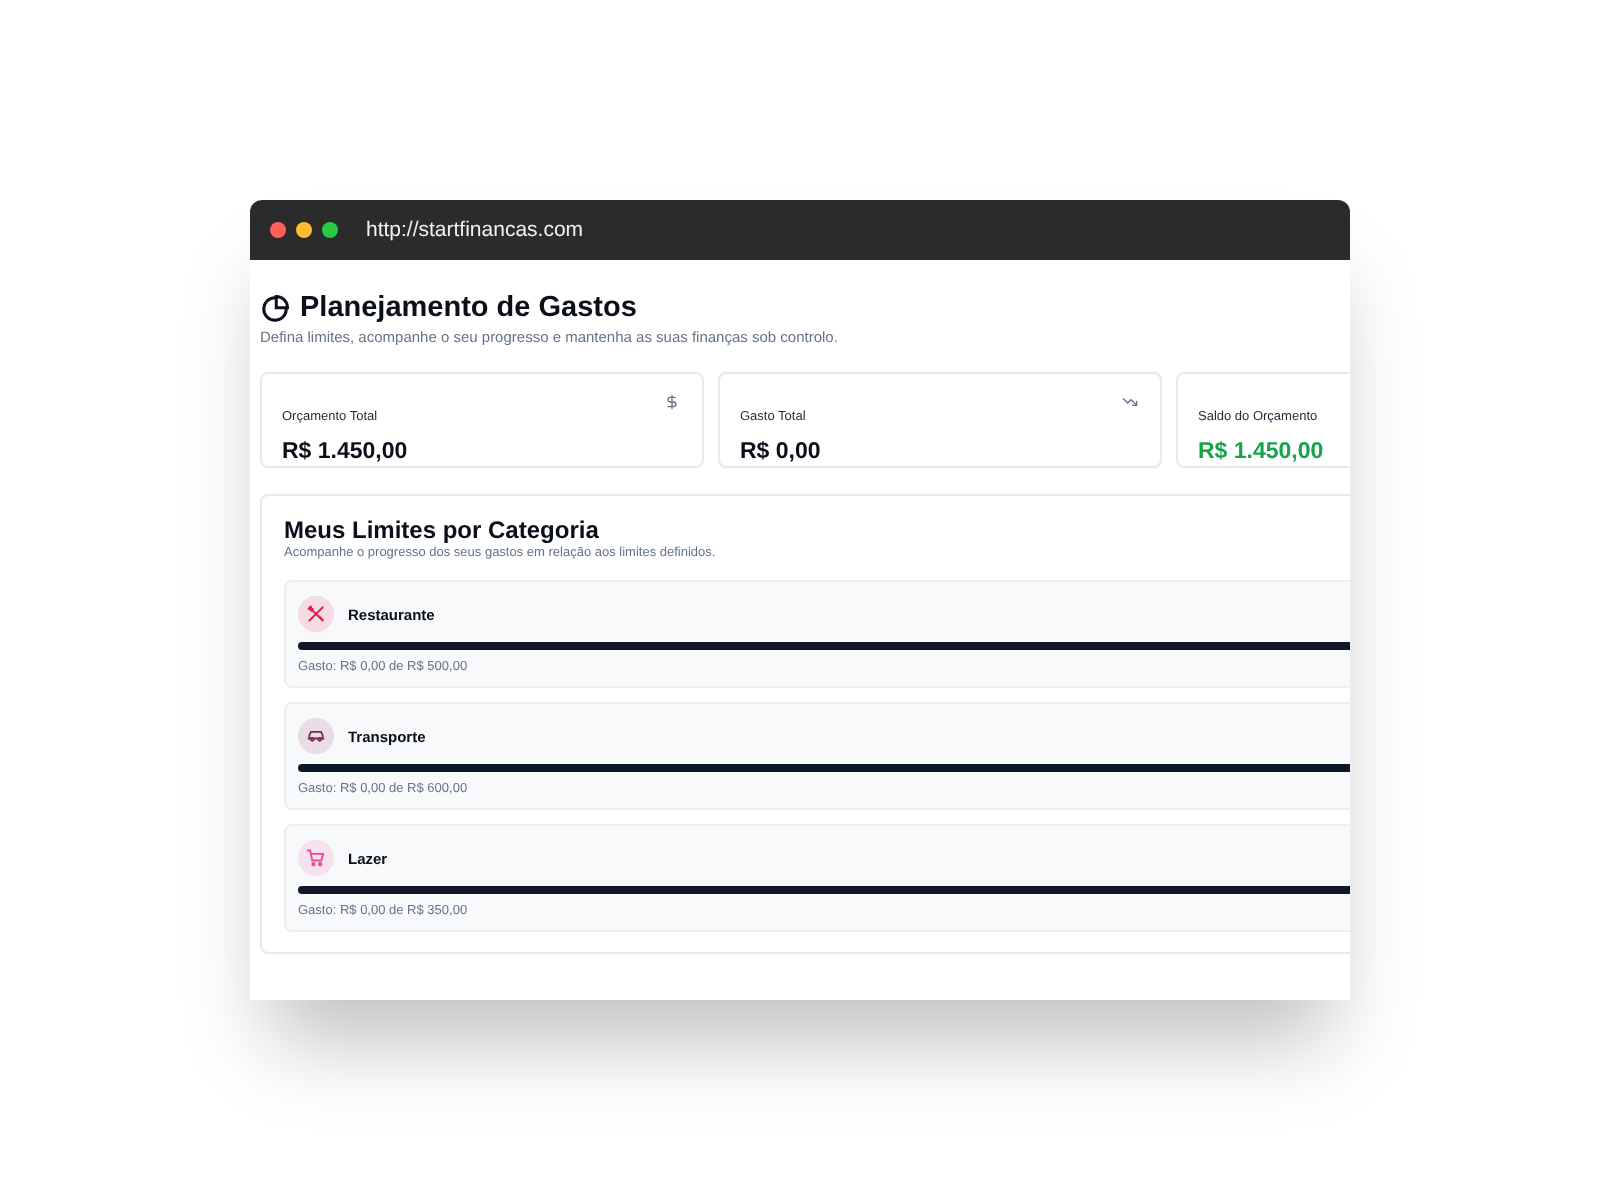 The width and height of the screenshot is (1600, 1200). What do you see at coordinates (304, 230) in the screenshot?
I see `minimize-dot` at bounding box center [304, 230].